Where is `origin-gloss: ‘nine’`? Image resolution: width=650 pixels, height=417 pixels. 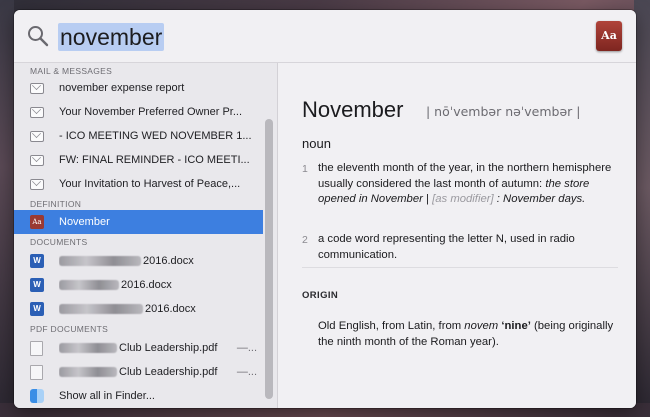 origin-gloss: ‘nine’ is located at coordinates (516, 326).